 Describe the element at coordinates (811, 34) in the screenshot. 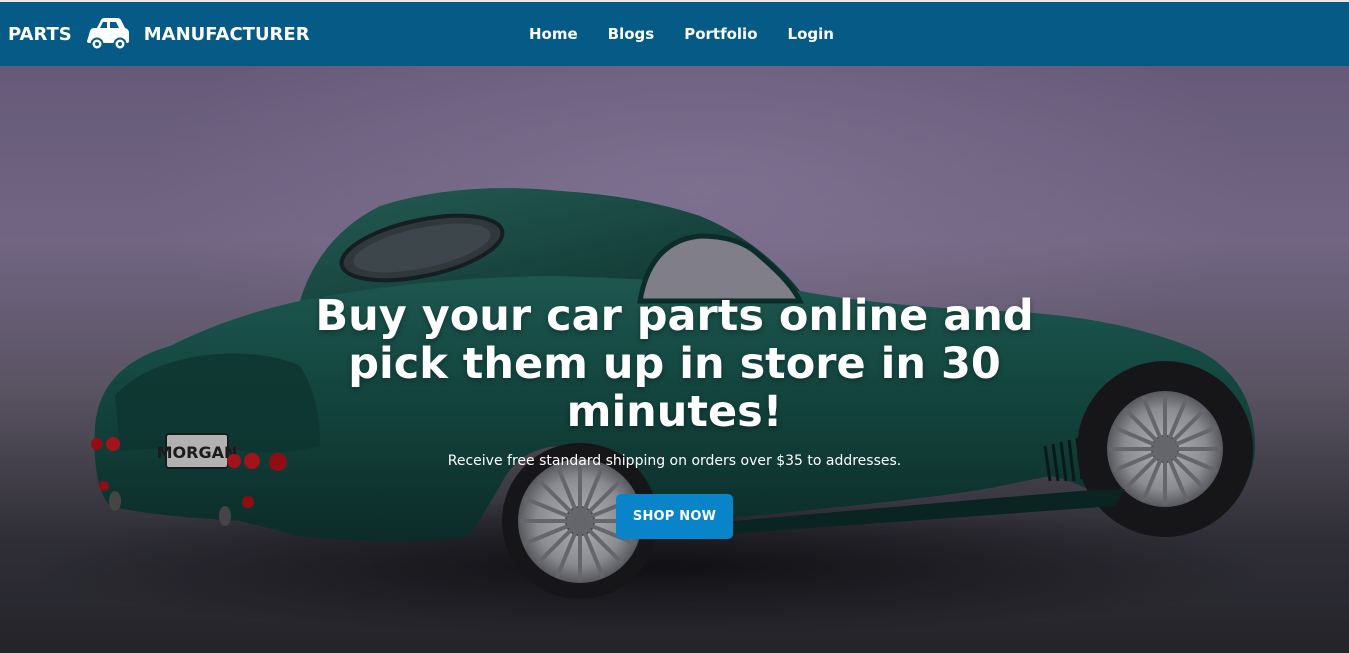

I see `nav-login-link: Login` at that location.